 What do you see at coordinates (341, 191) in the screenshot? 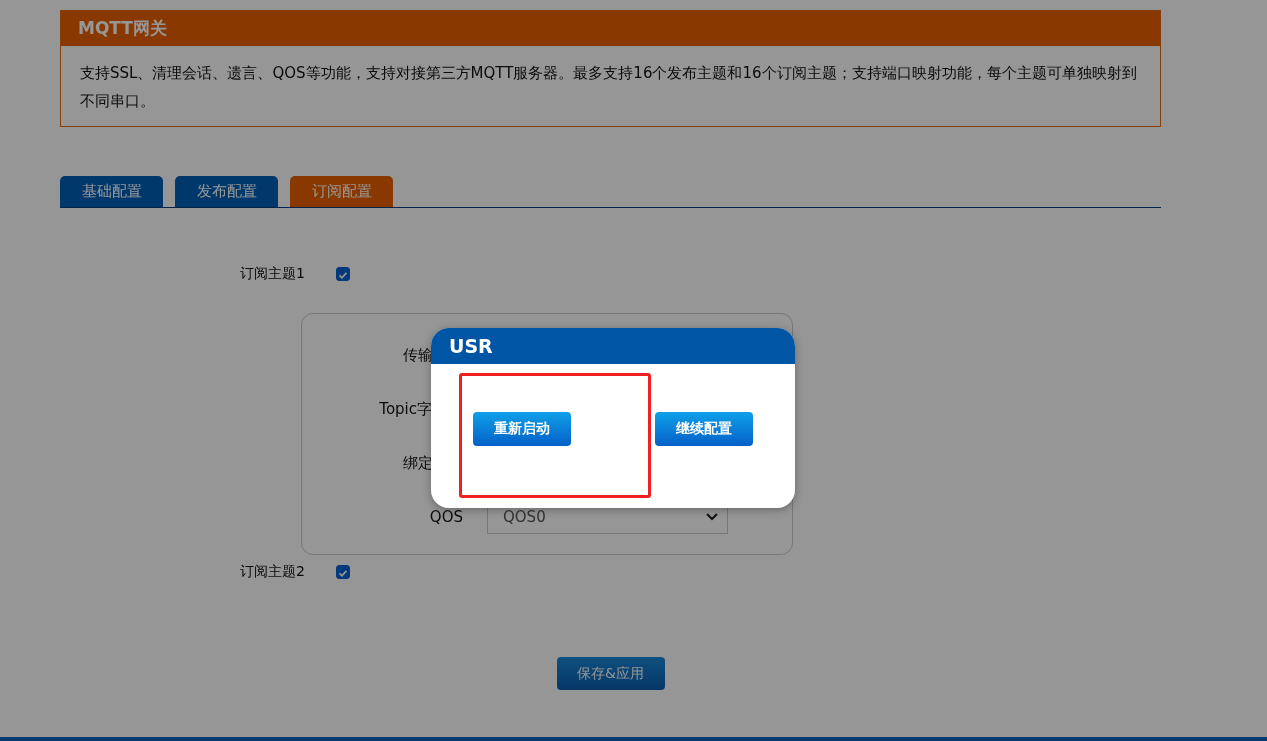
I see `tab: 订阅配置` at bounding box center [341, 191].